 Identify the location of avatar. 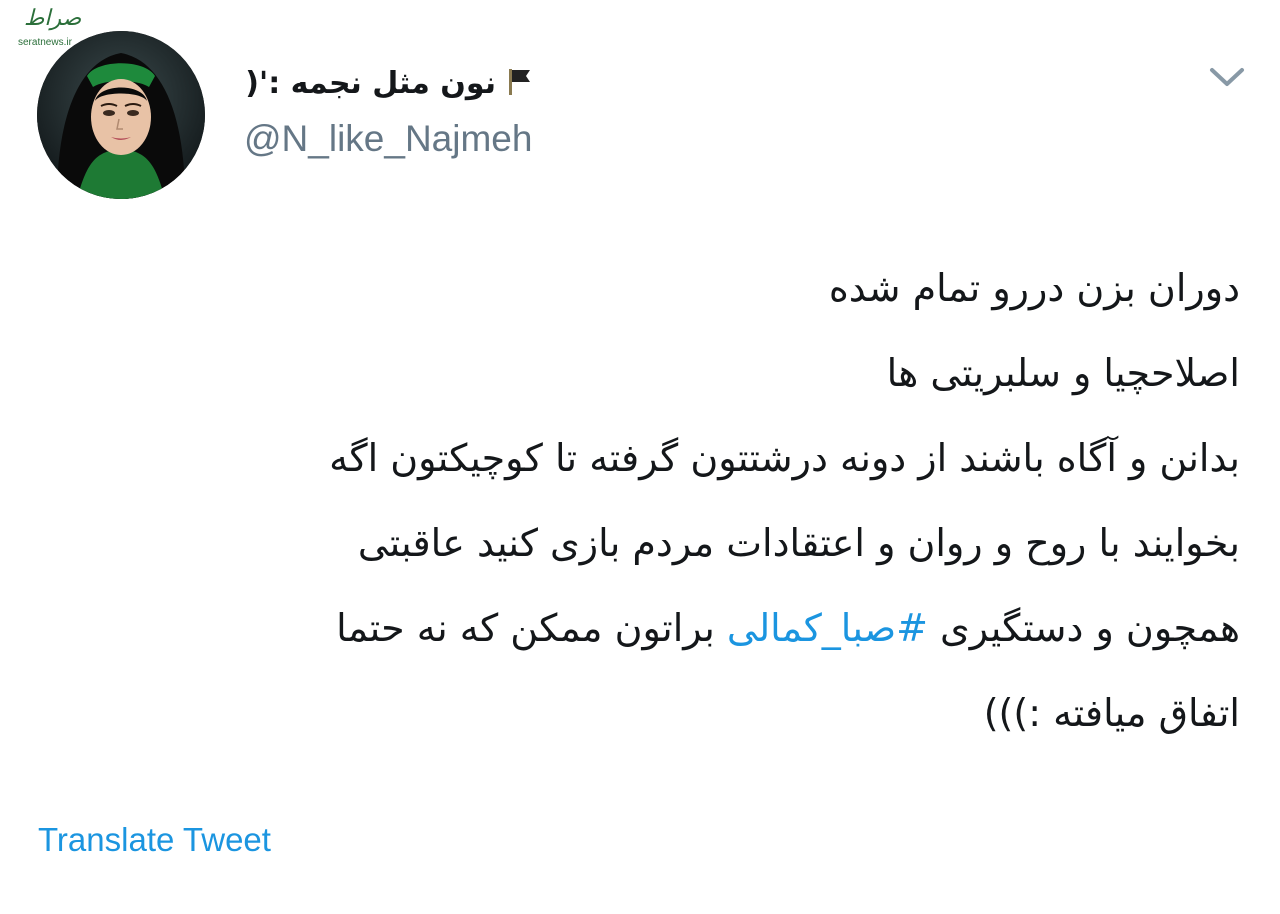
(121, 115).